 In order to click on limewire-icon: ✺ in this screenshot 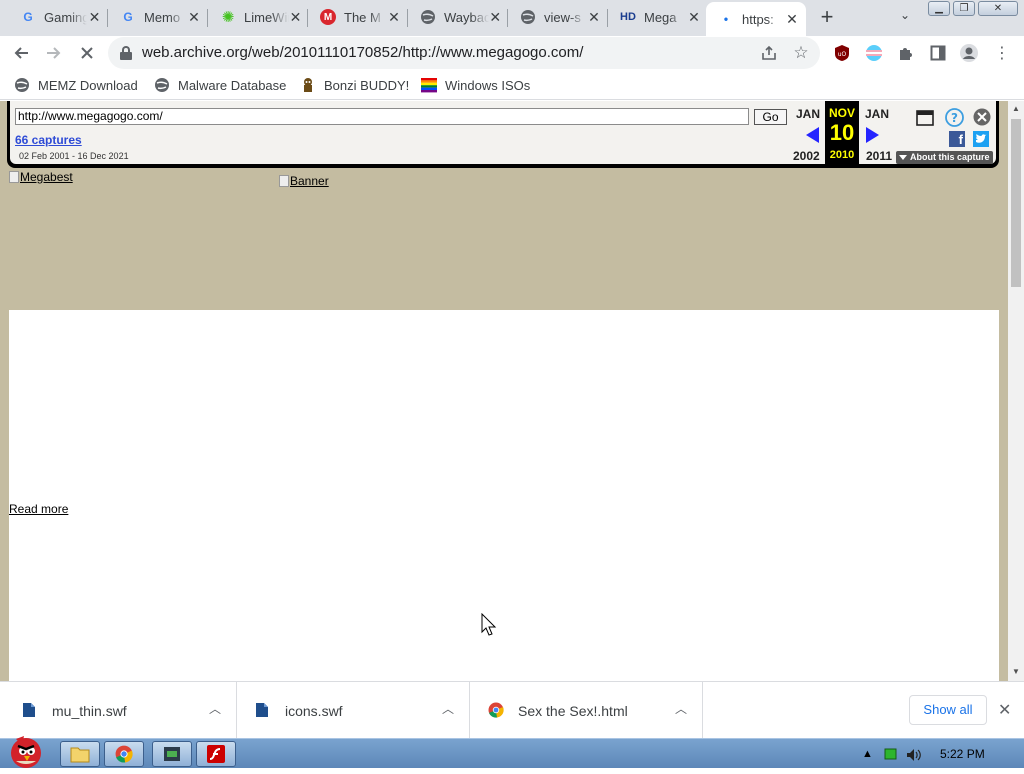, I will do `click(228, 17)`.